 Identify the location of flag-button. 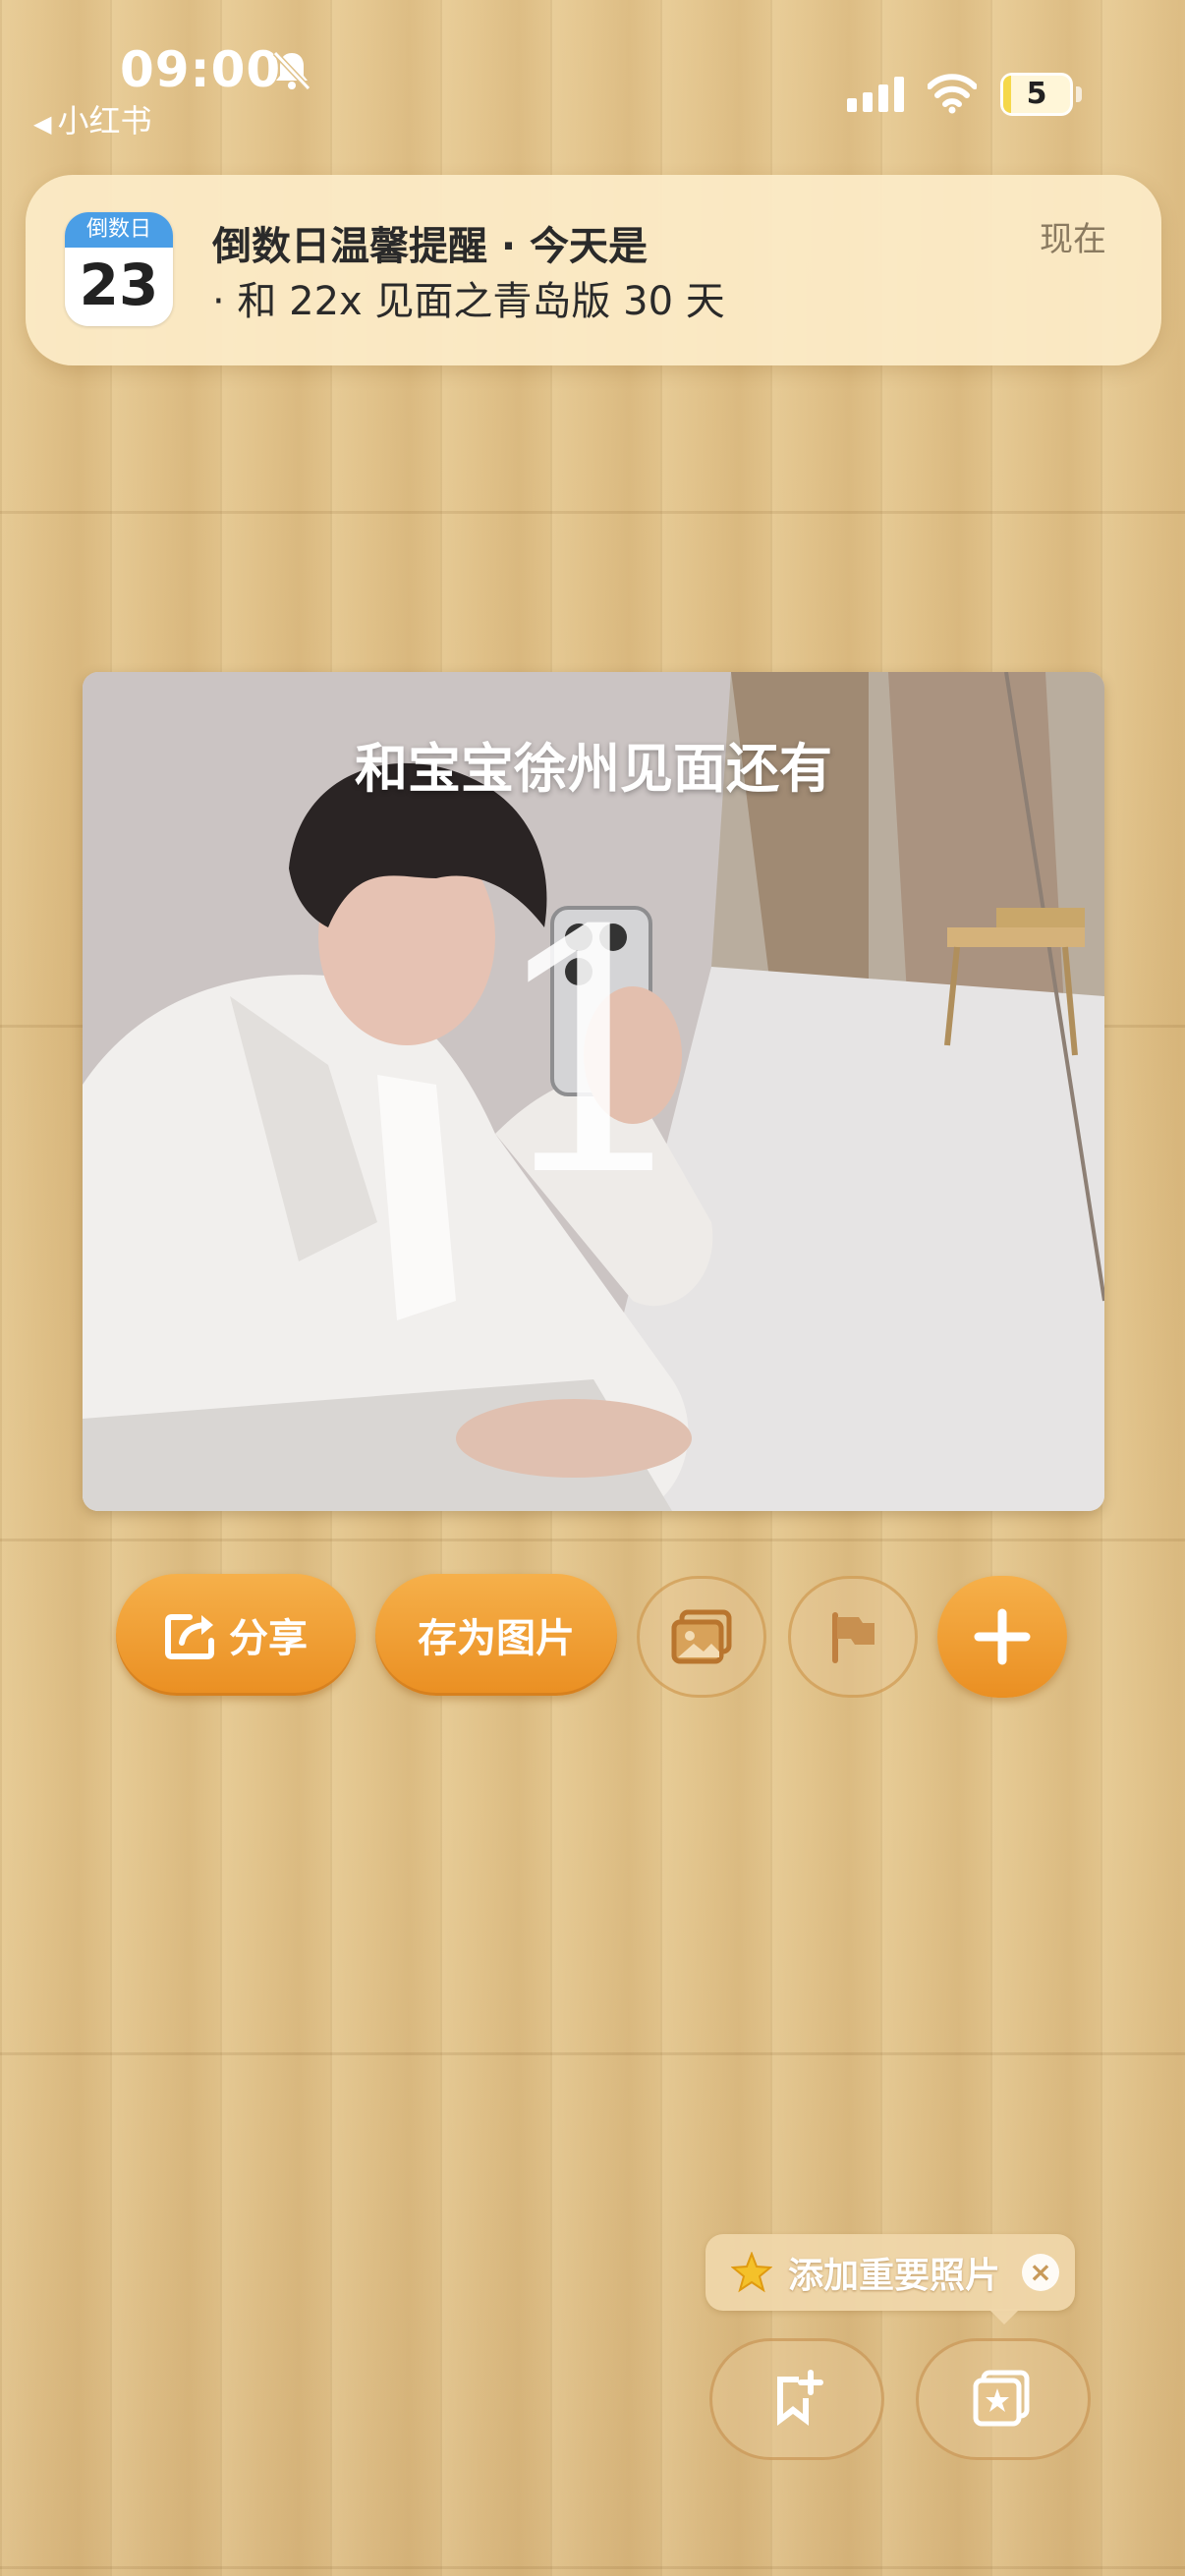
(853, 1637).